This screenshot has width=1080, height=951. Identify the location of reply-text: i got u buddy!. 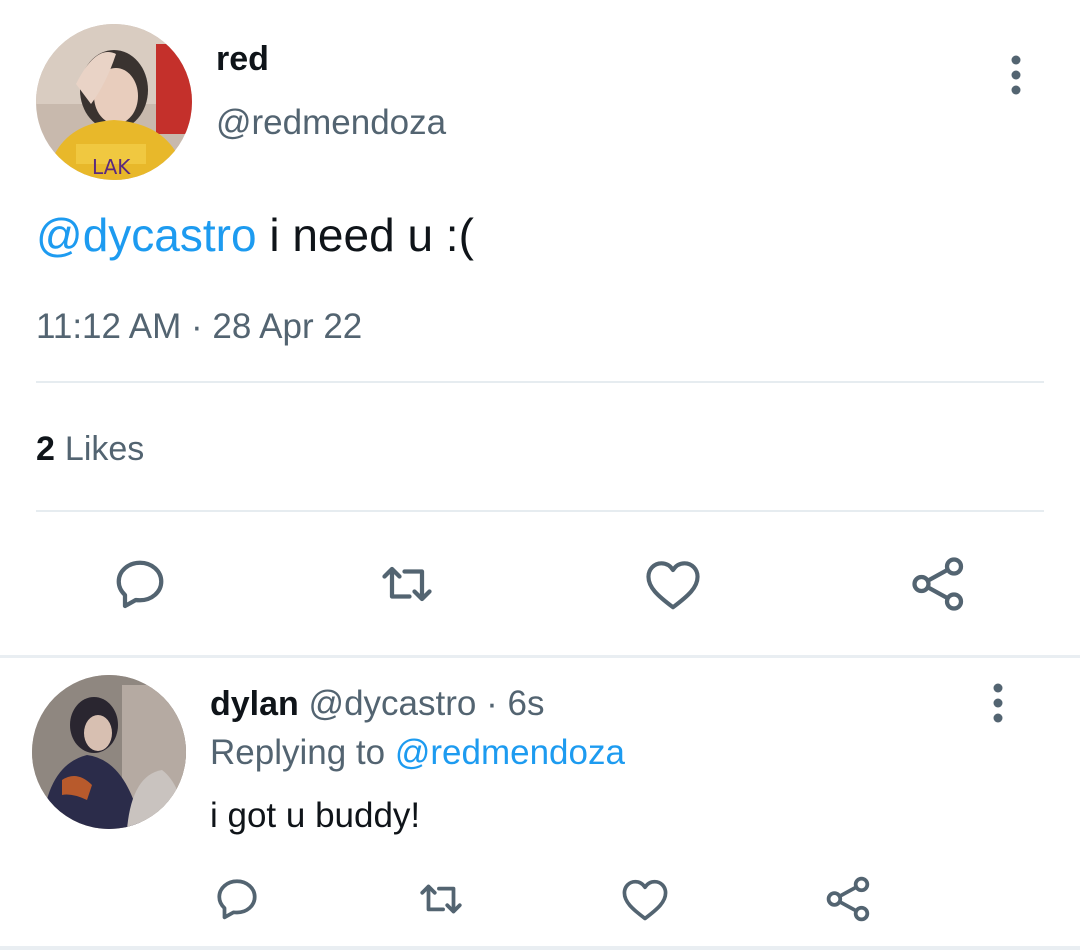
(315, 815).